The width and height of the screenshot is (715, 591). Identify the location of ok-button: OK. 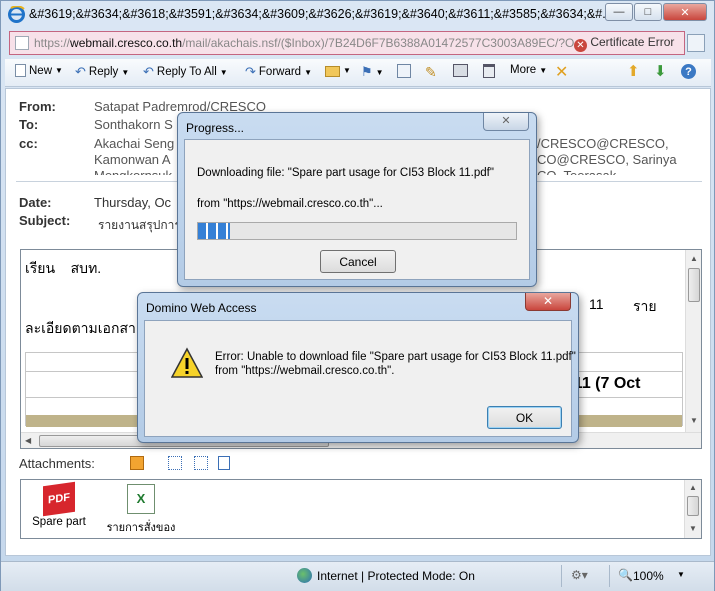
(524, 417).